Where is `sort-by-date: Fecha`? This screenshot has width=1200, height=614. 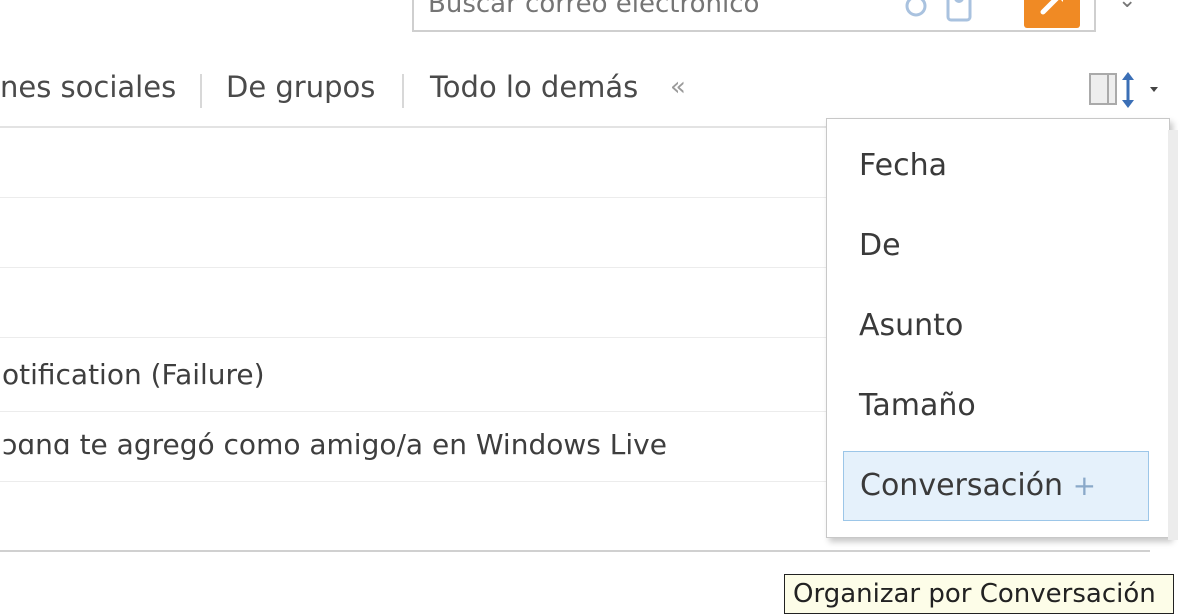
sort-by-date: Fecha is located at coordinates (996, 166).